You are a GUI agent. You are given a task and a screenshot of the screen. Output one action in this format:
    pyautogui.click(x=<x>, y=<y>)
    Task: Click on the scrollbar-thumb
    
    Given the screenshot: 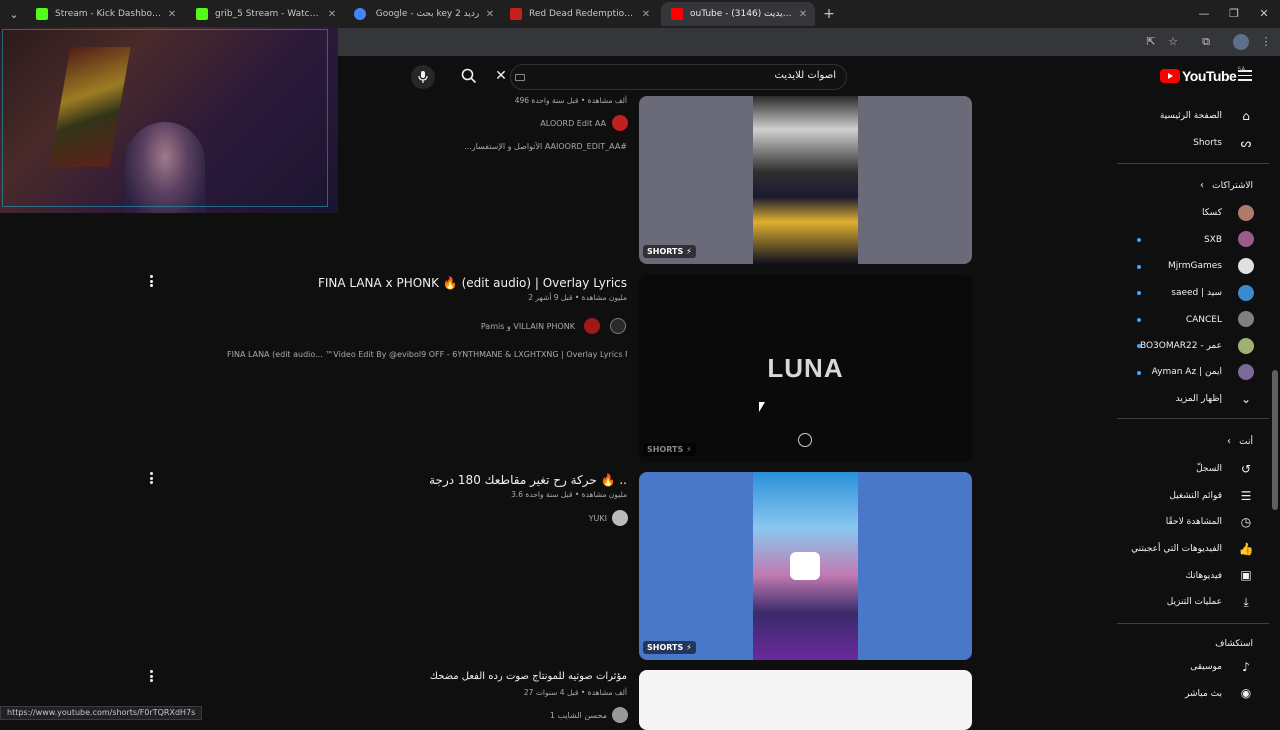 What is the action you would take?
    pyautogui.click(x=1275, y=440)
    